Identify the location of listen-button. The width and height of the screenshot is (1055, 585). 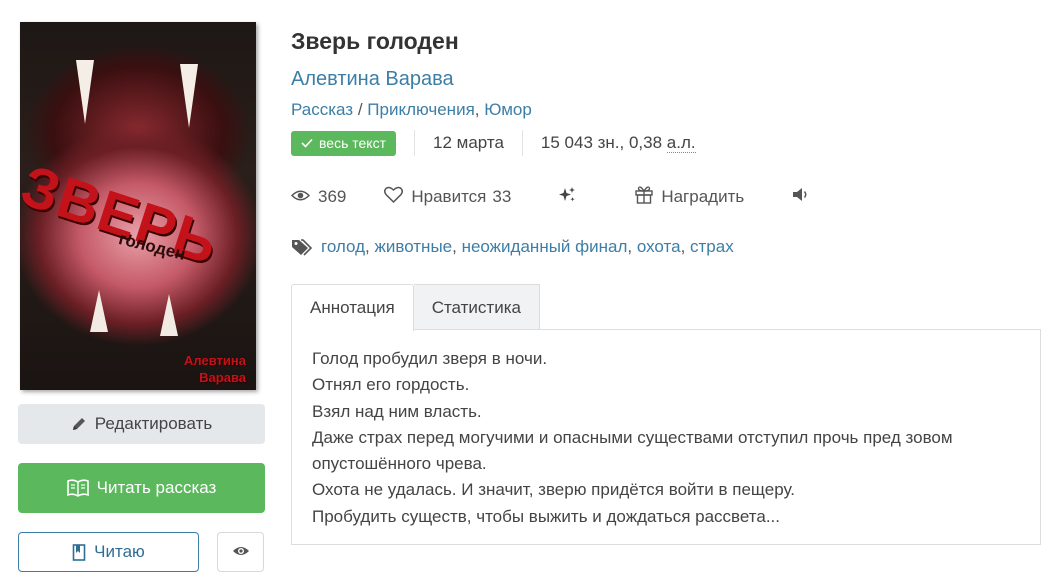
(805, 197).